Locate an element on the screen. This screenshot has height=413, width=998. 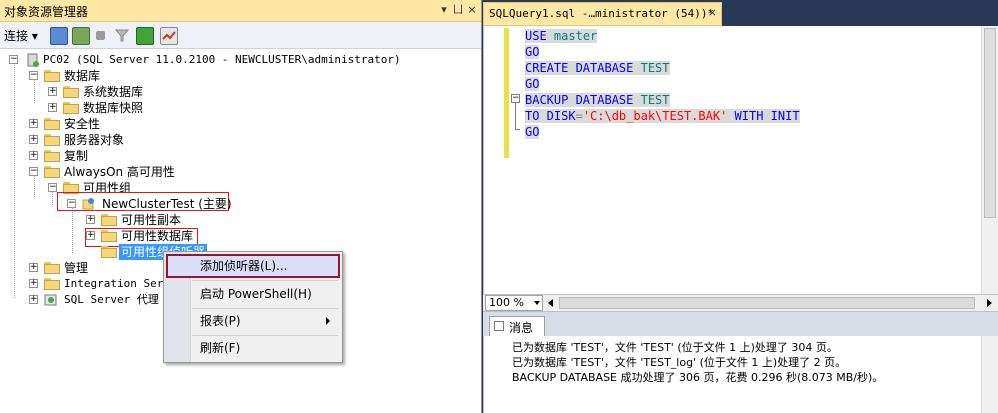
scroll-left-icon is located at coordinates (550, 303).